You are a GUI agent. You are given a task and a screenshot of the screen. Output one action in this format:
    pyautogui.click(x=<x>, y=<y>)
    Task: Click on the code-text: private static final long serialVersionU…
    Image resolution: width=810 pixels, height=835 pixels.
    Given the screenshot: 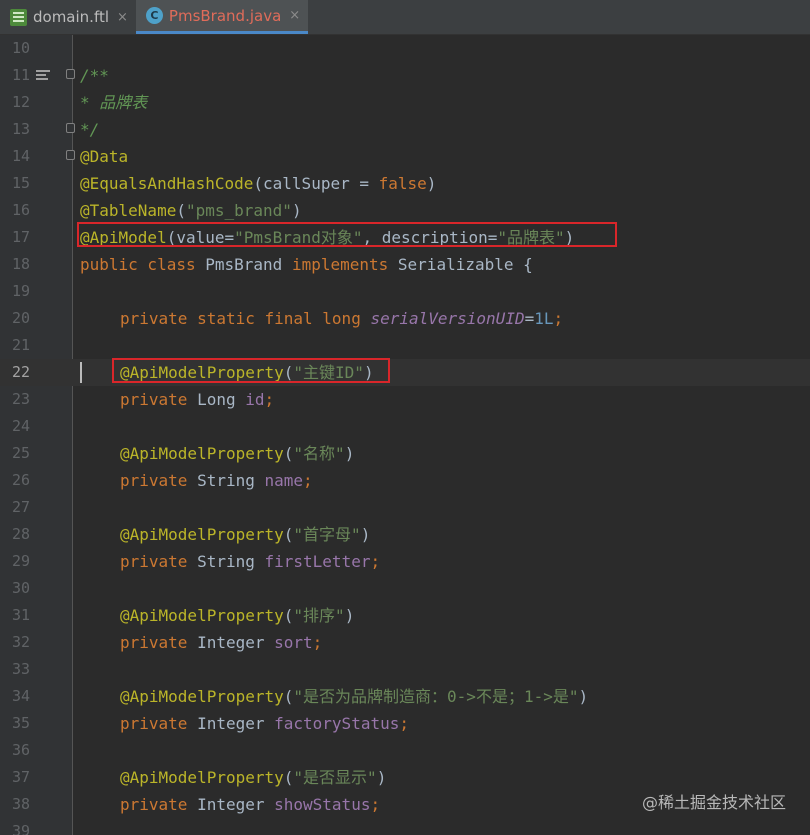 What is the action you would take?
    pyautogui.click(x=321, y=318)
    